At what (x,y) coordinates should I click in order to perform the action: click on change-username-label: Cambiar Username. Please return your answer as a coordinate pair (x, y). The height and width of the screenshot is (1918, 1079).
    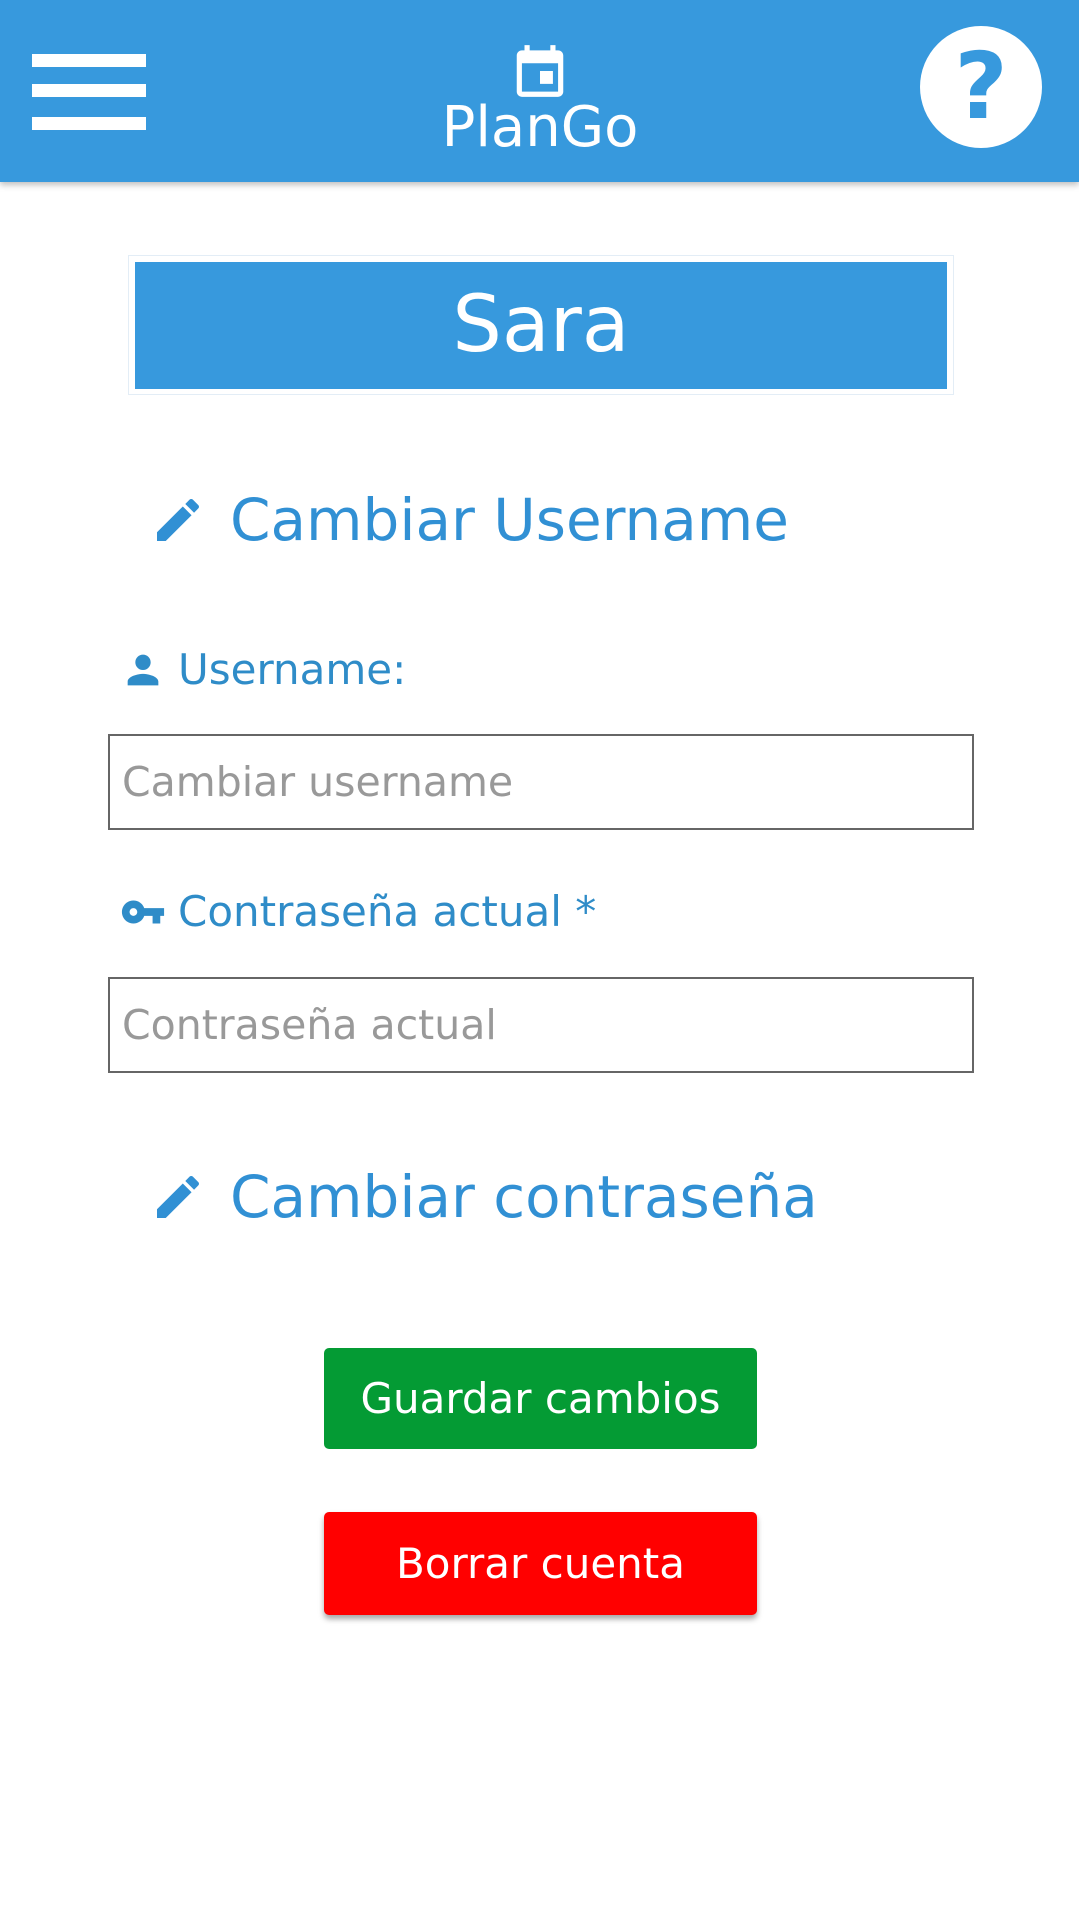
    Looking at the image, I should click on (509, 520).